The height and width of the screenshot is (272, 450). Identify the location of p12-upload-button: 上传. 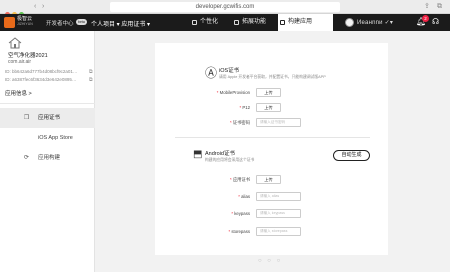
(268, 107).